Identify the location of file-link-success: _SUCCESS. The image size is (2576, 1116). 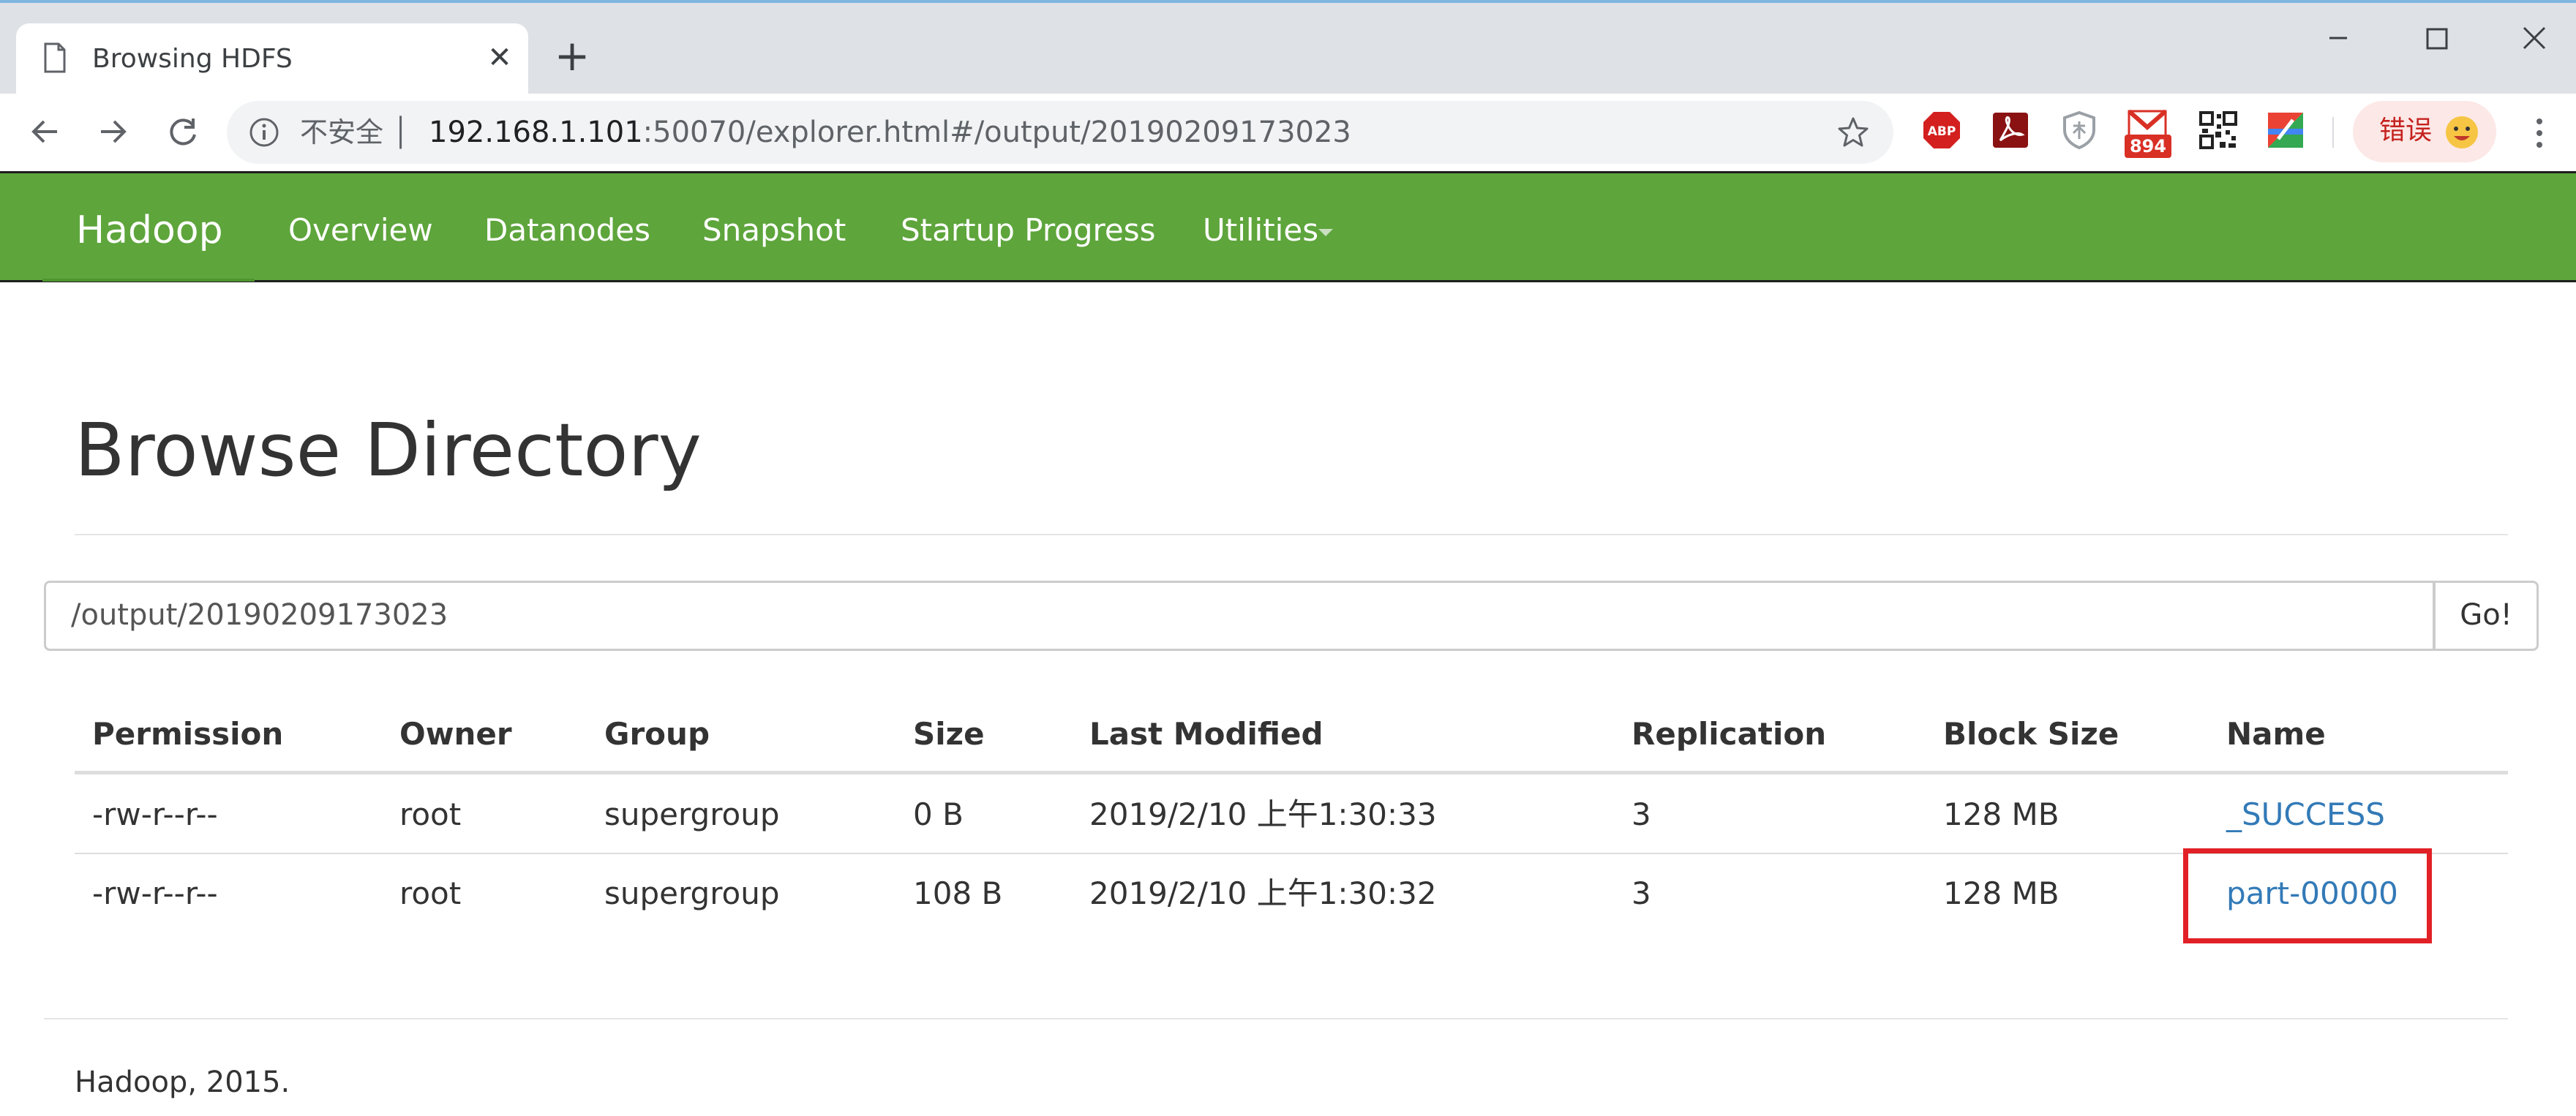
(2305, 815).